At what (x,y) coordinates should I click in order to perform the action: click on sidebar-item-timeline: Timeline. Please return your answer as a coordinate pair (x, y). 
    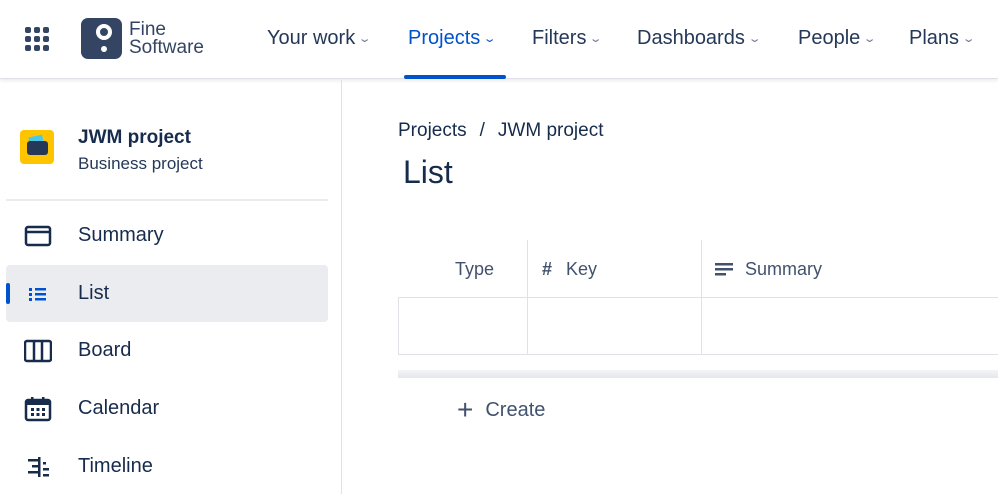
    Looking at the image, I should click on (167, 466).